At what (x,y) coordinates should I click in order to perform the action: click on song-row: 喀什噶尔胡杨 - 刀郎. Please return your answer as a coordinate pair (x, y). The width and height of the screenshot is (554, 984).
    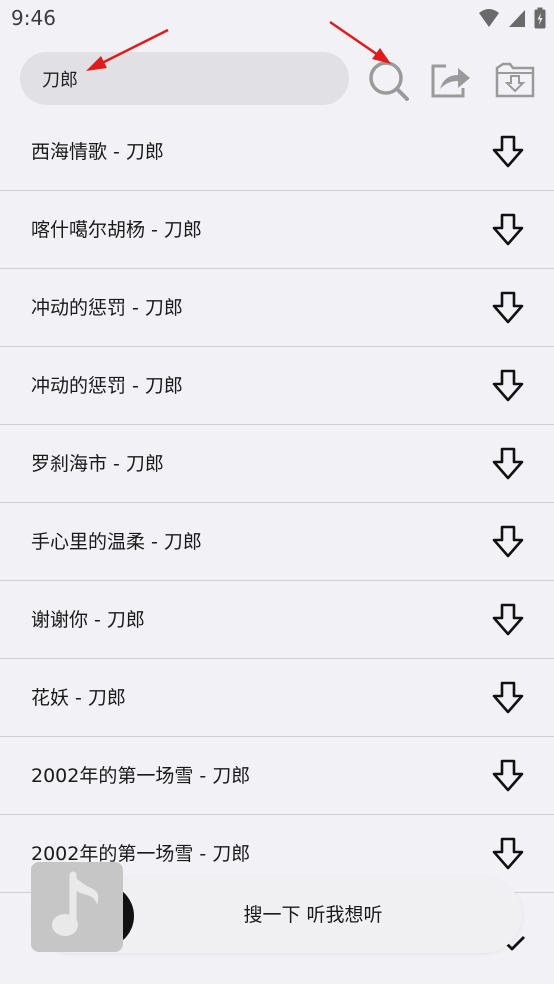
    Looking at the image, I should click on (277, 230).